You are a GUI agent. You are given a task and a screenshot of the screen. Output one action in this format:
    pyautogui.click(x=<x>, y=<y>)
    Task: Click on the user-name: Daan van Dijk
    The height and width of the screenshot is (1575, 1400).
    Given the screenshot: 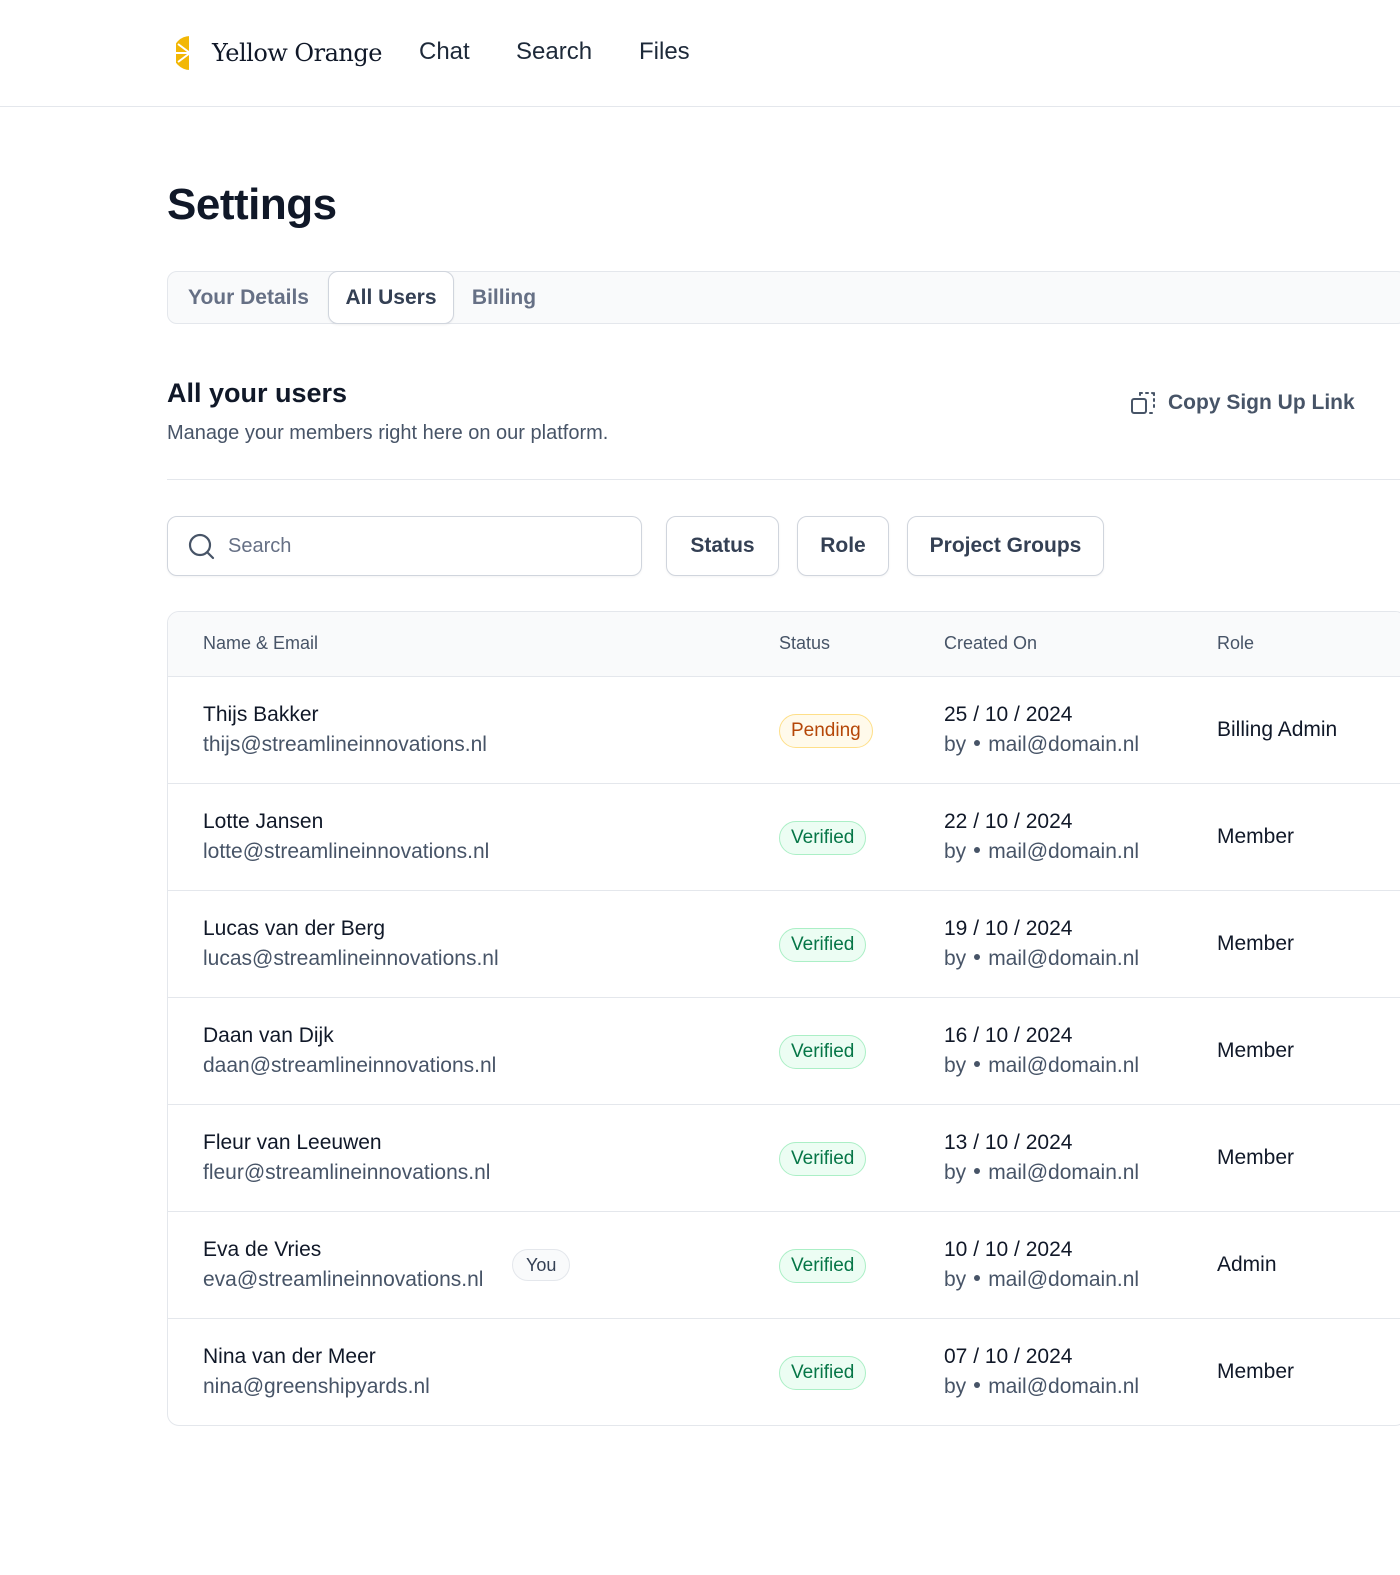 What is the action you would take?
    pyautogui.click(x=268, y=1035)
    